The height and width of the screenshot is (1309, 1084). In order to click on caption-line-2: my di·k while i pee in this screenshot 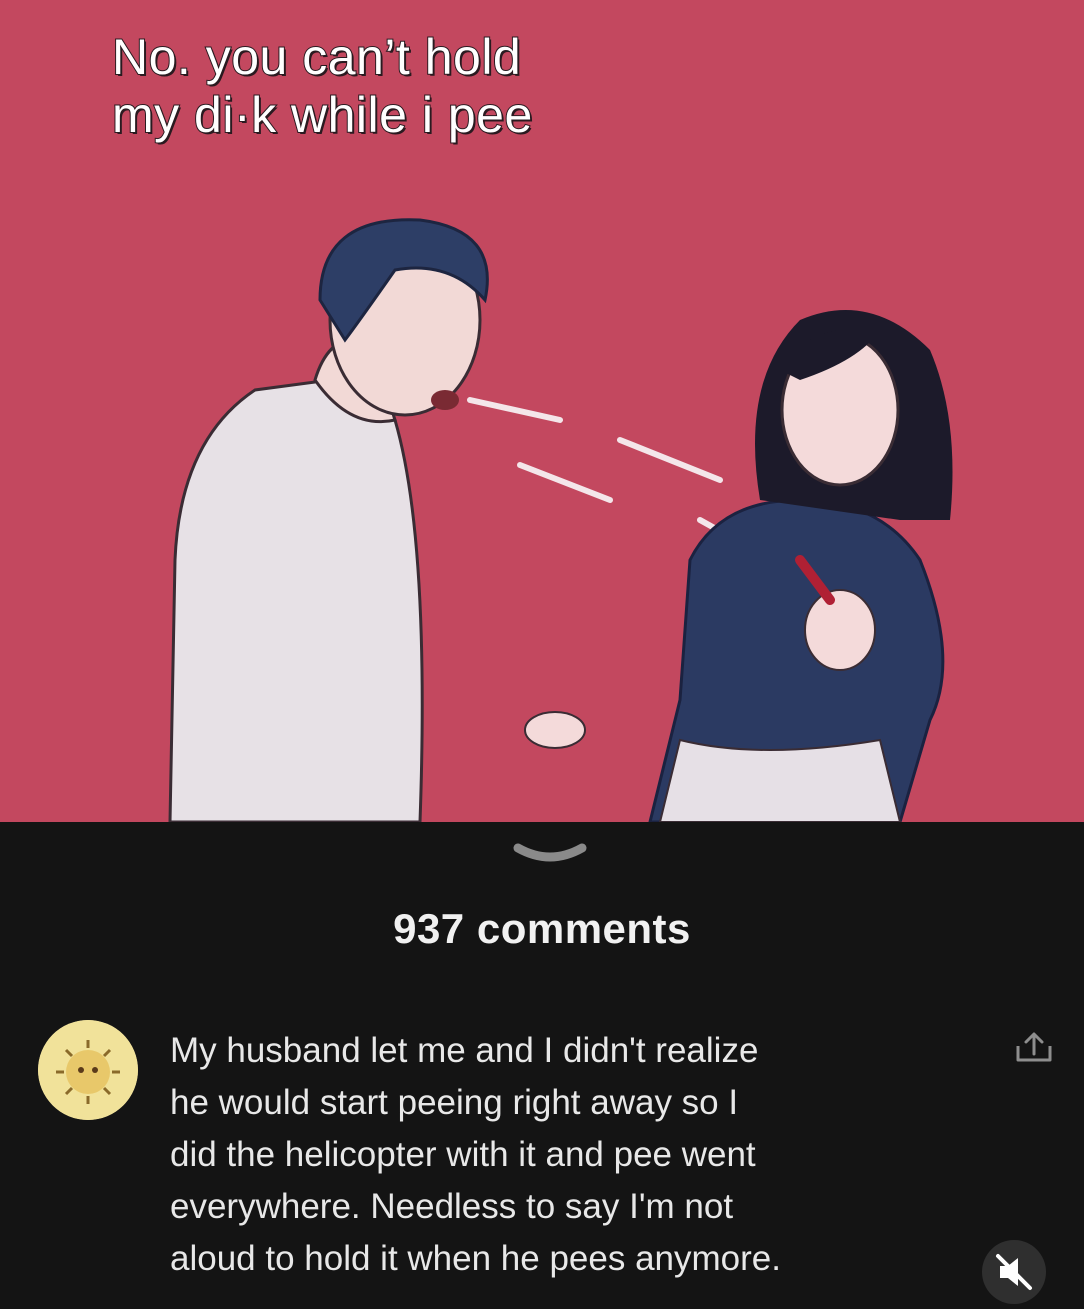, I will do `click(322, 115)`.